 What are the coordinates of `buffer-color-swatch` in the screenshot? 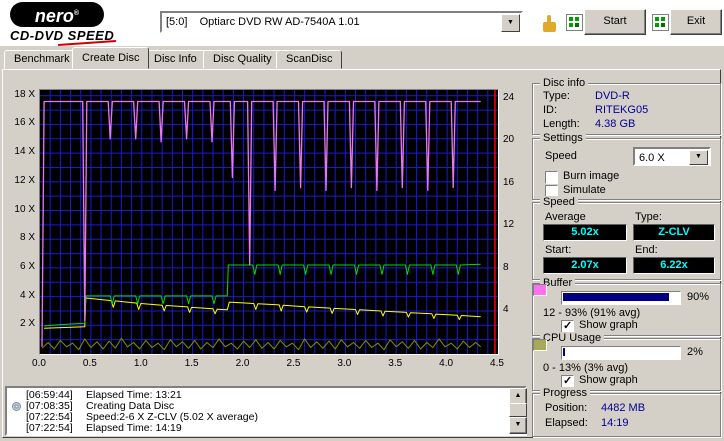 It's located at (540, 290).